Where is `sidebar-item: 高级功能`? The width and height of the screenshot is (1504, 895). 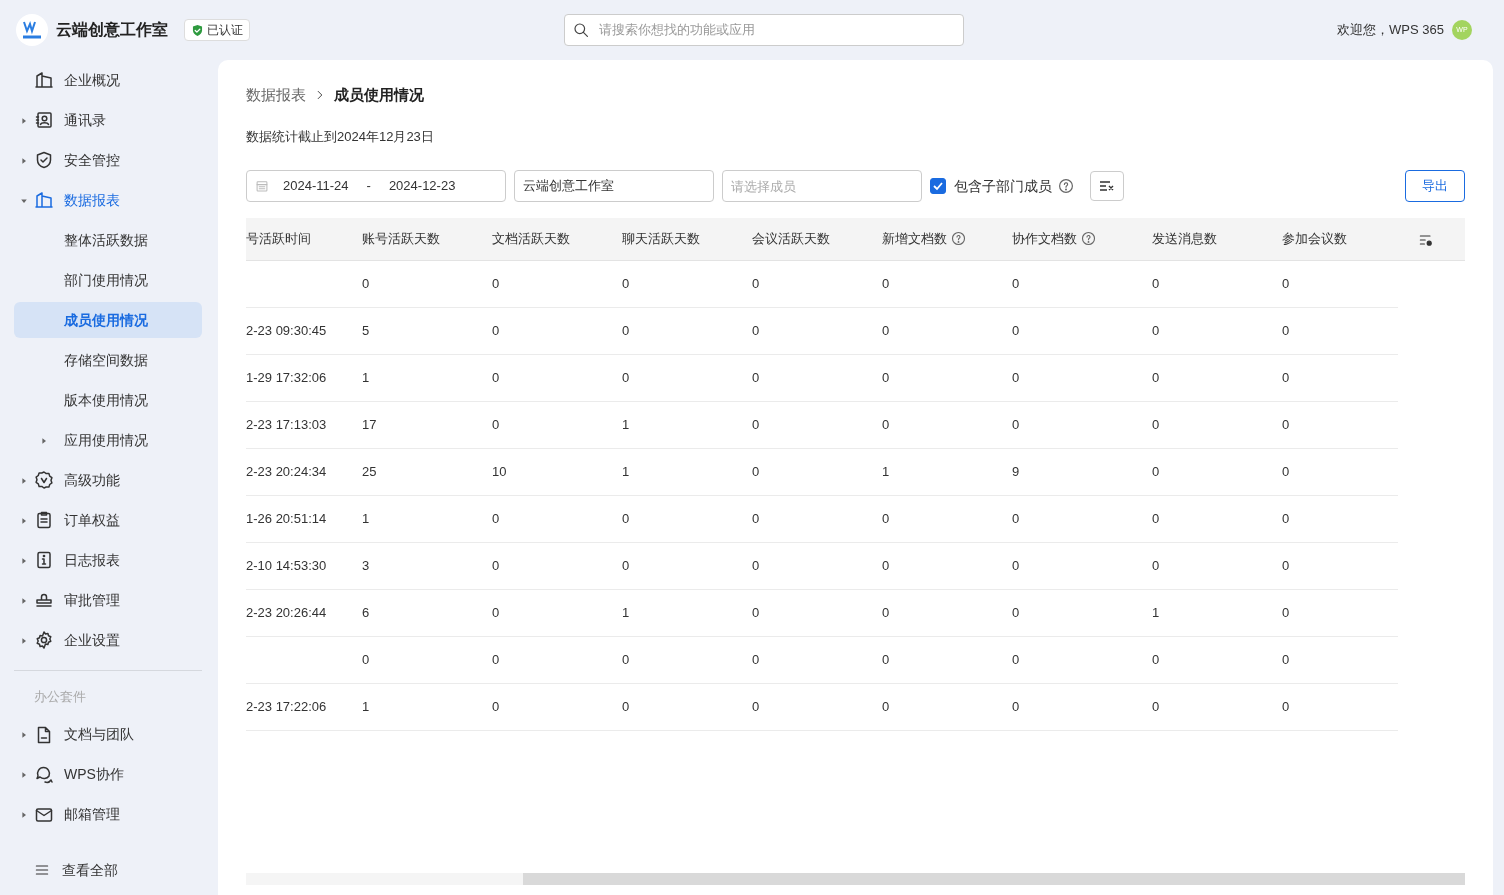
sidebar-item: 高级功能 is located at coordinates (109, 480).